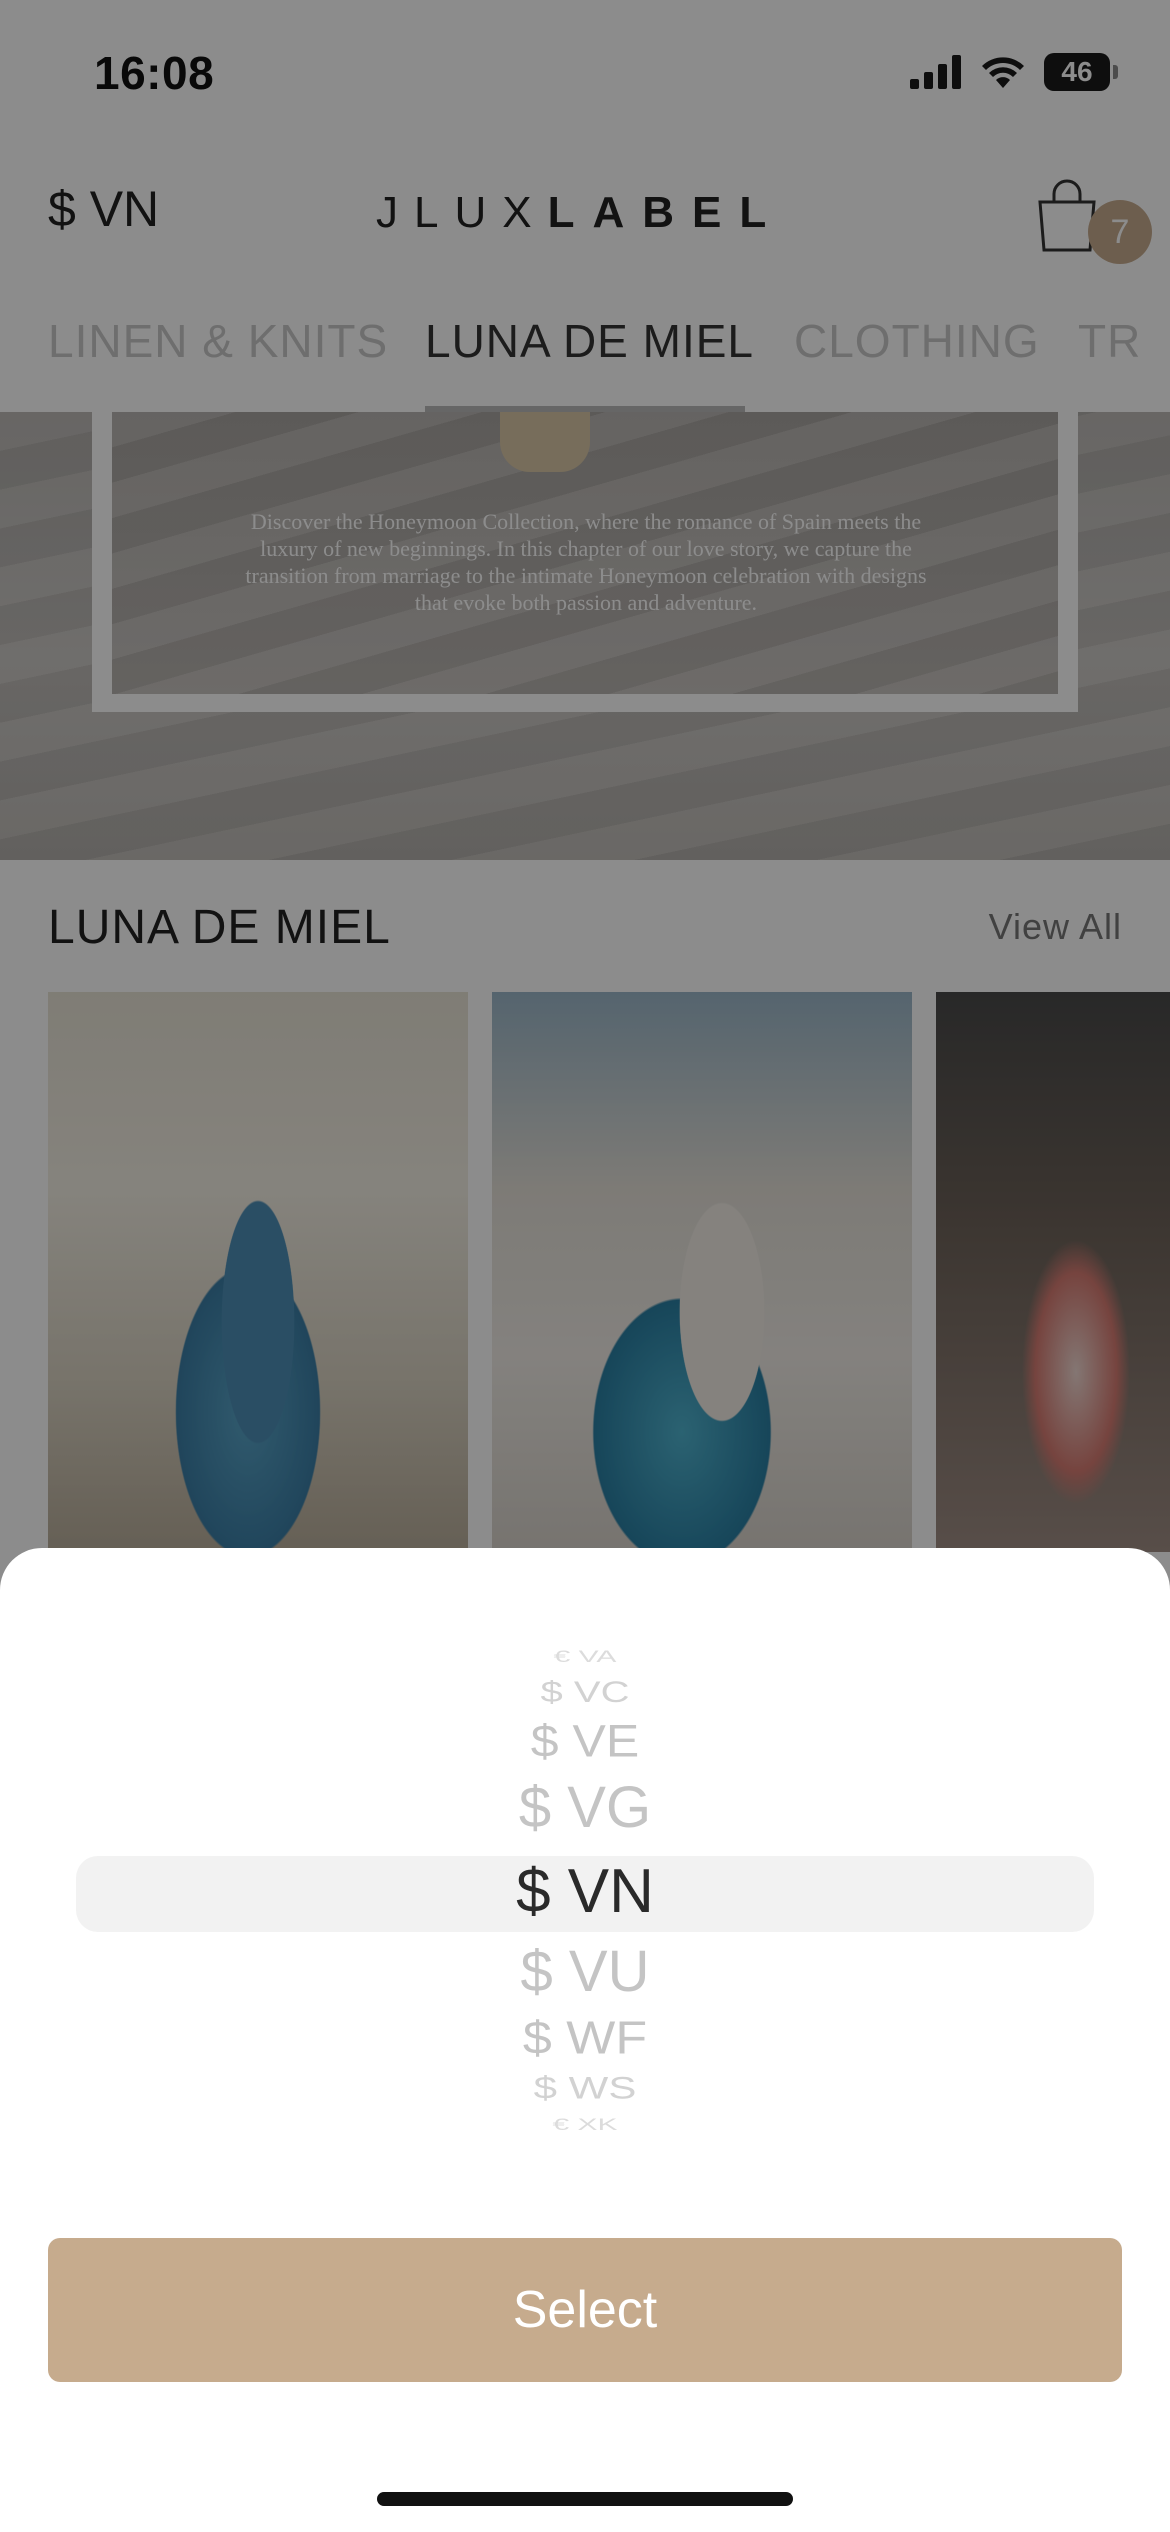 This screenshot has height=2532, width=1170. I want to click on picker-option: $ VE, so click(585, 1741).